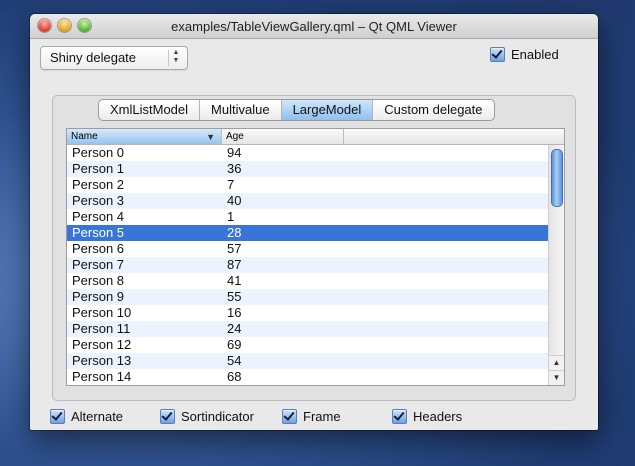 The image size is (635, 466). I want to click on combo-arrows-icon: ▲ ▼, so click(176, 56).